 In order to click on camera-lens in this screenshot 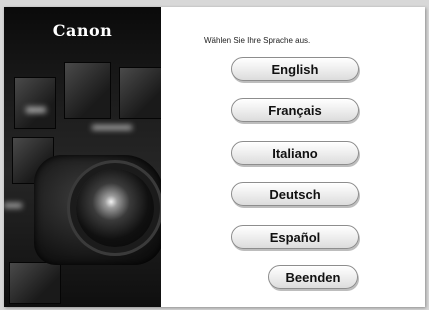, I will do `click(115, 208)`.